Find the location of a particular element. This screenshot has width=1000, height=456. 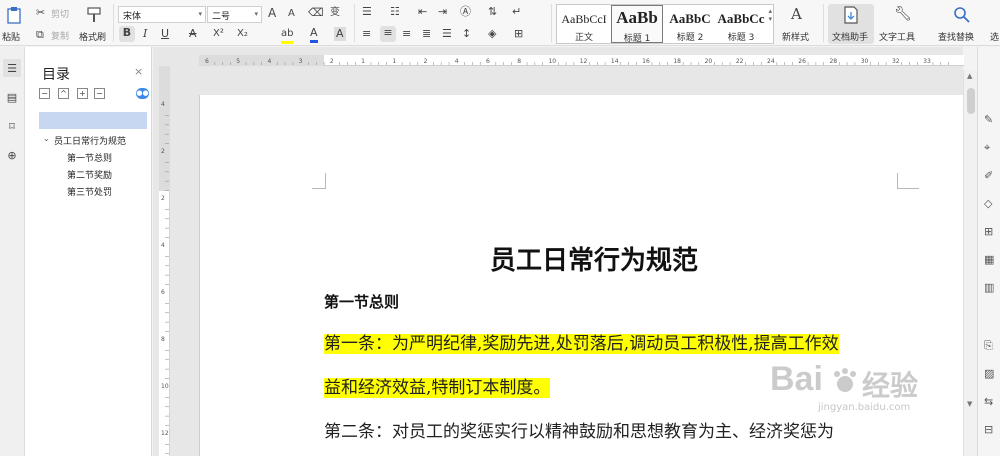

section-heading: 第一节总则 is located at coordinates (361, 301).